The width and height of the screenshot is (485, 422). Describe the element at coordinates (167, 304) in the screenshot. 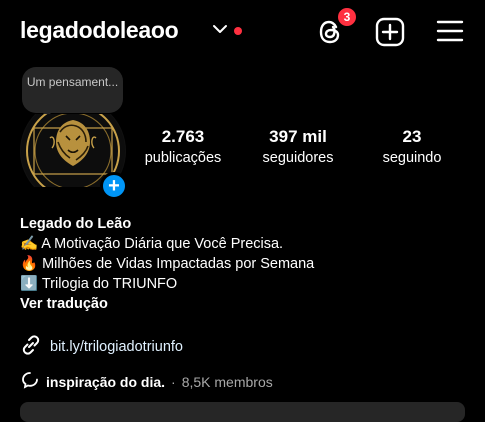

I see `see-translation-link: Ver tradução` at that location.